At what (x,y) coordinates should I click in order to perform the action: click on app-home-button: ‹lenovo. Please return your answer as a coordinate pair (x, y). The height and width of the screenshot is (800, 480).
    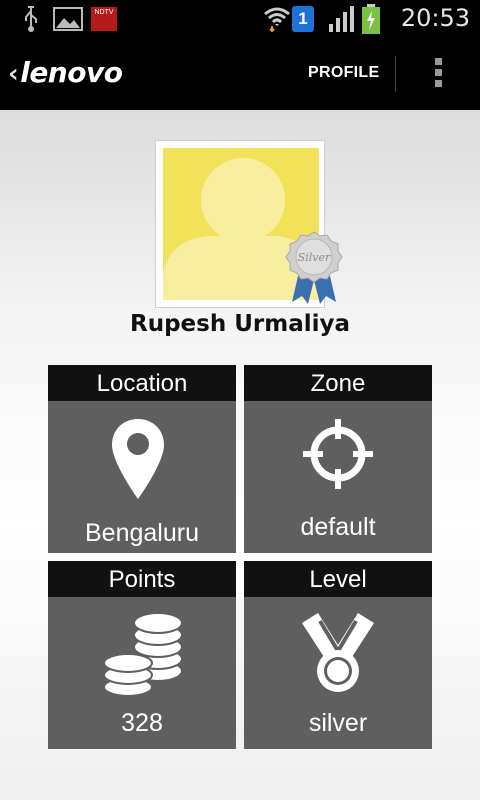
    Looking at the image, I should click on (65, 72).